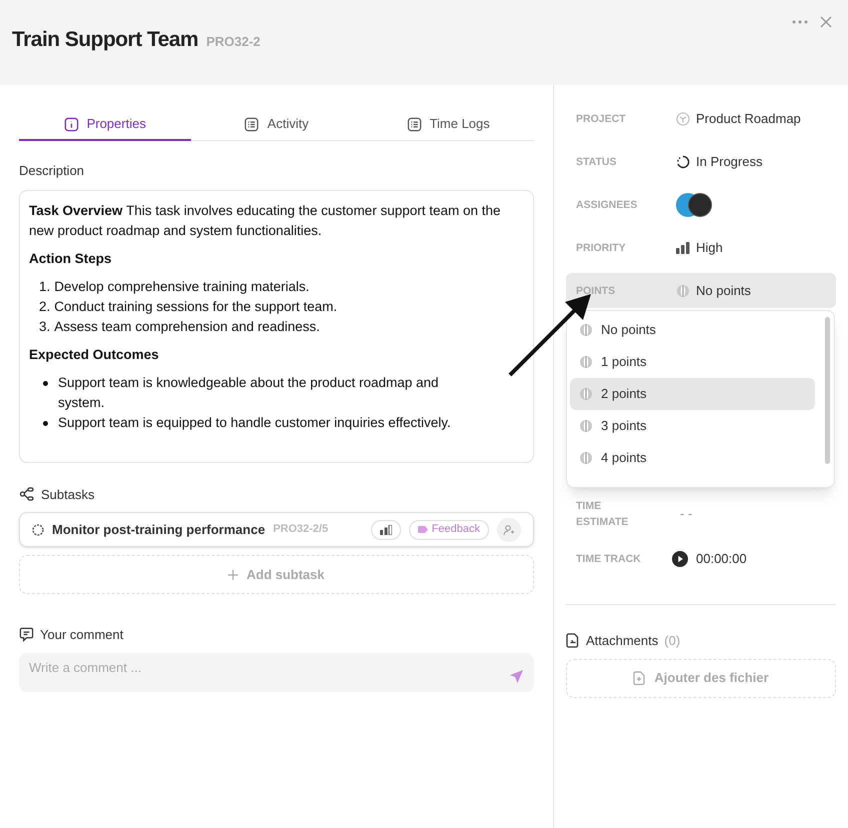 The width and height of the screenshot is (848, 828). What do you see at coordinates (233, 42) in the screenshot?
I see `task-code: PRO32-2` at bounding box center [233, 42].